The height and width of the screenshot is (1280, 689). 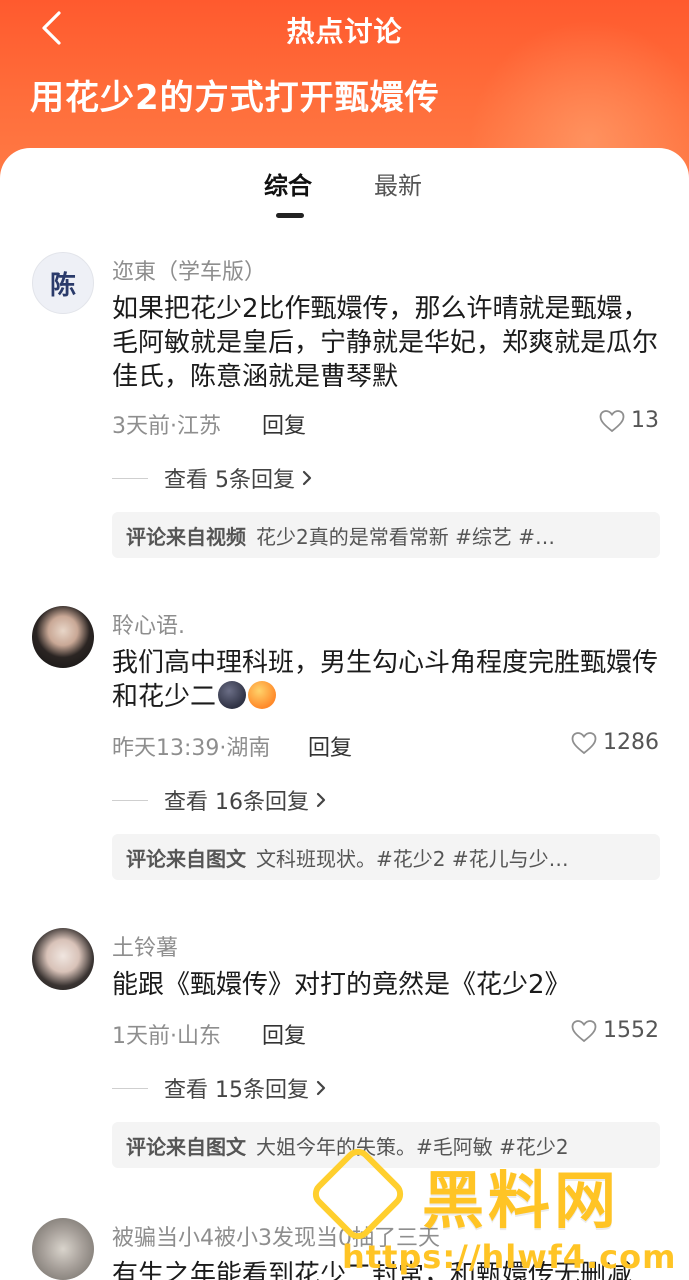 What do you see at coordinates (145, 946) in the screenshot?
I see `username: 土铃薯` at bounding box center [145, 946].